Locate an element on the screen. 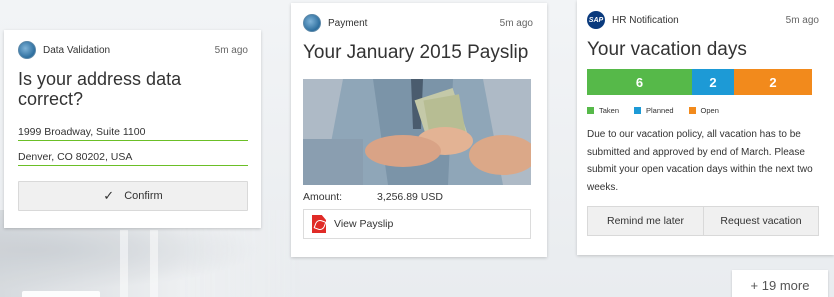 Image resolution: width=834 pixels, height=297 pixels. legend-label: Planned is located at coordinates (660, 110).